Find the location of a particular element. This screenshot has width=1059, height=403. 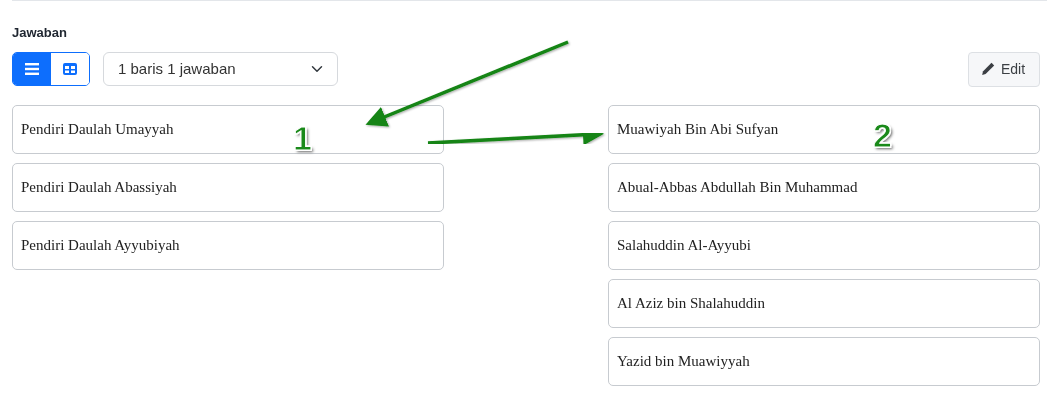

annotation-number: 1 is located at coordinates (302, 138).